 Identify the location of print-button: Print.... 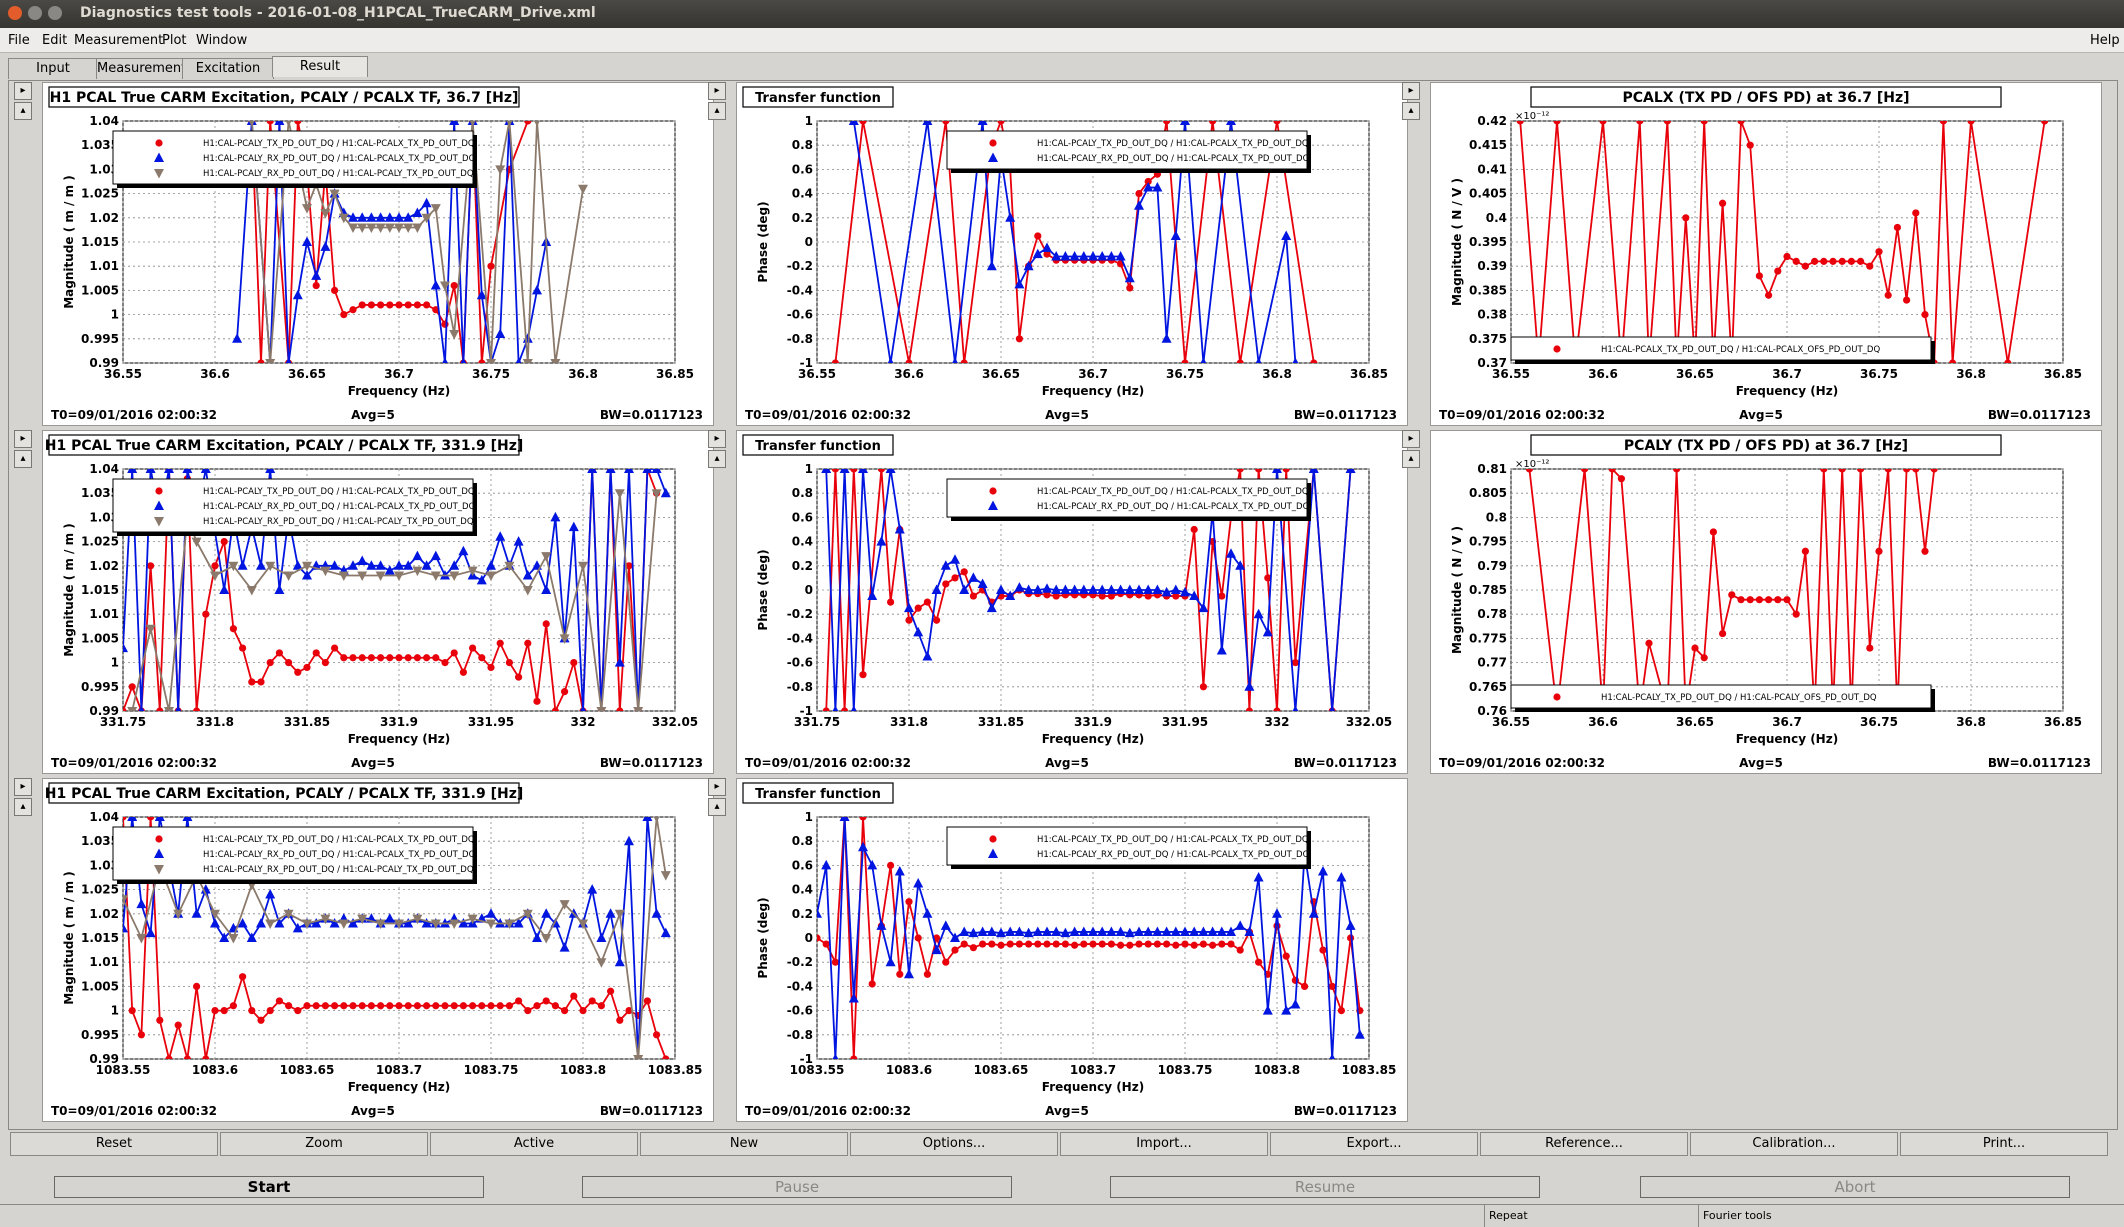
(2004, 1144).